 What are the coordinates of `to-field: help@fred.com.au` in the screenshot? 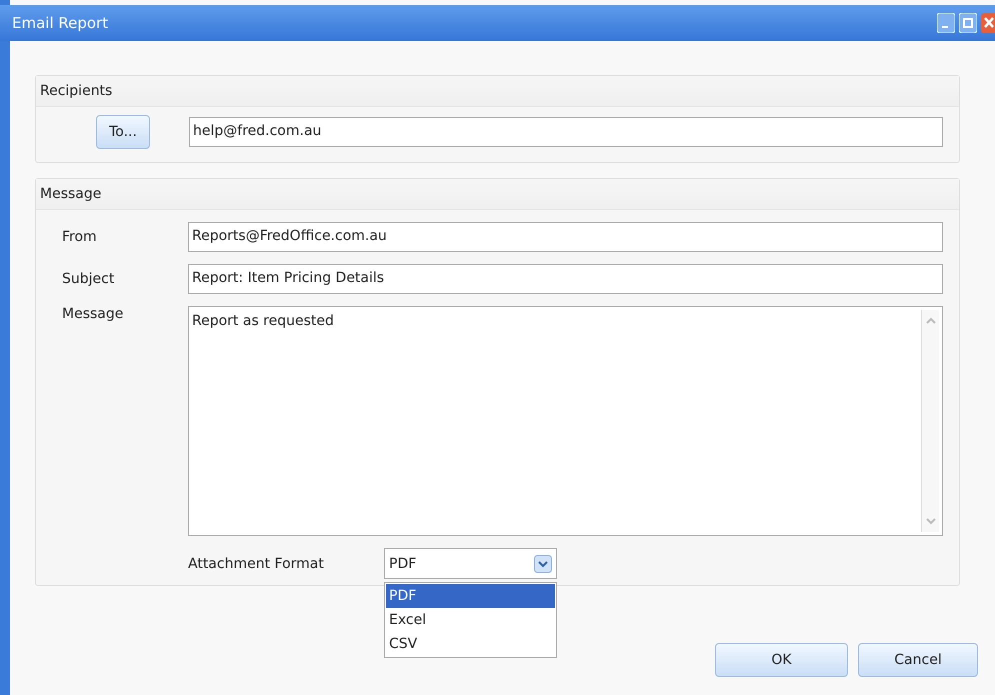 It's located at (566, 132).